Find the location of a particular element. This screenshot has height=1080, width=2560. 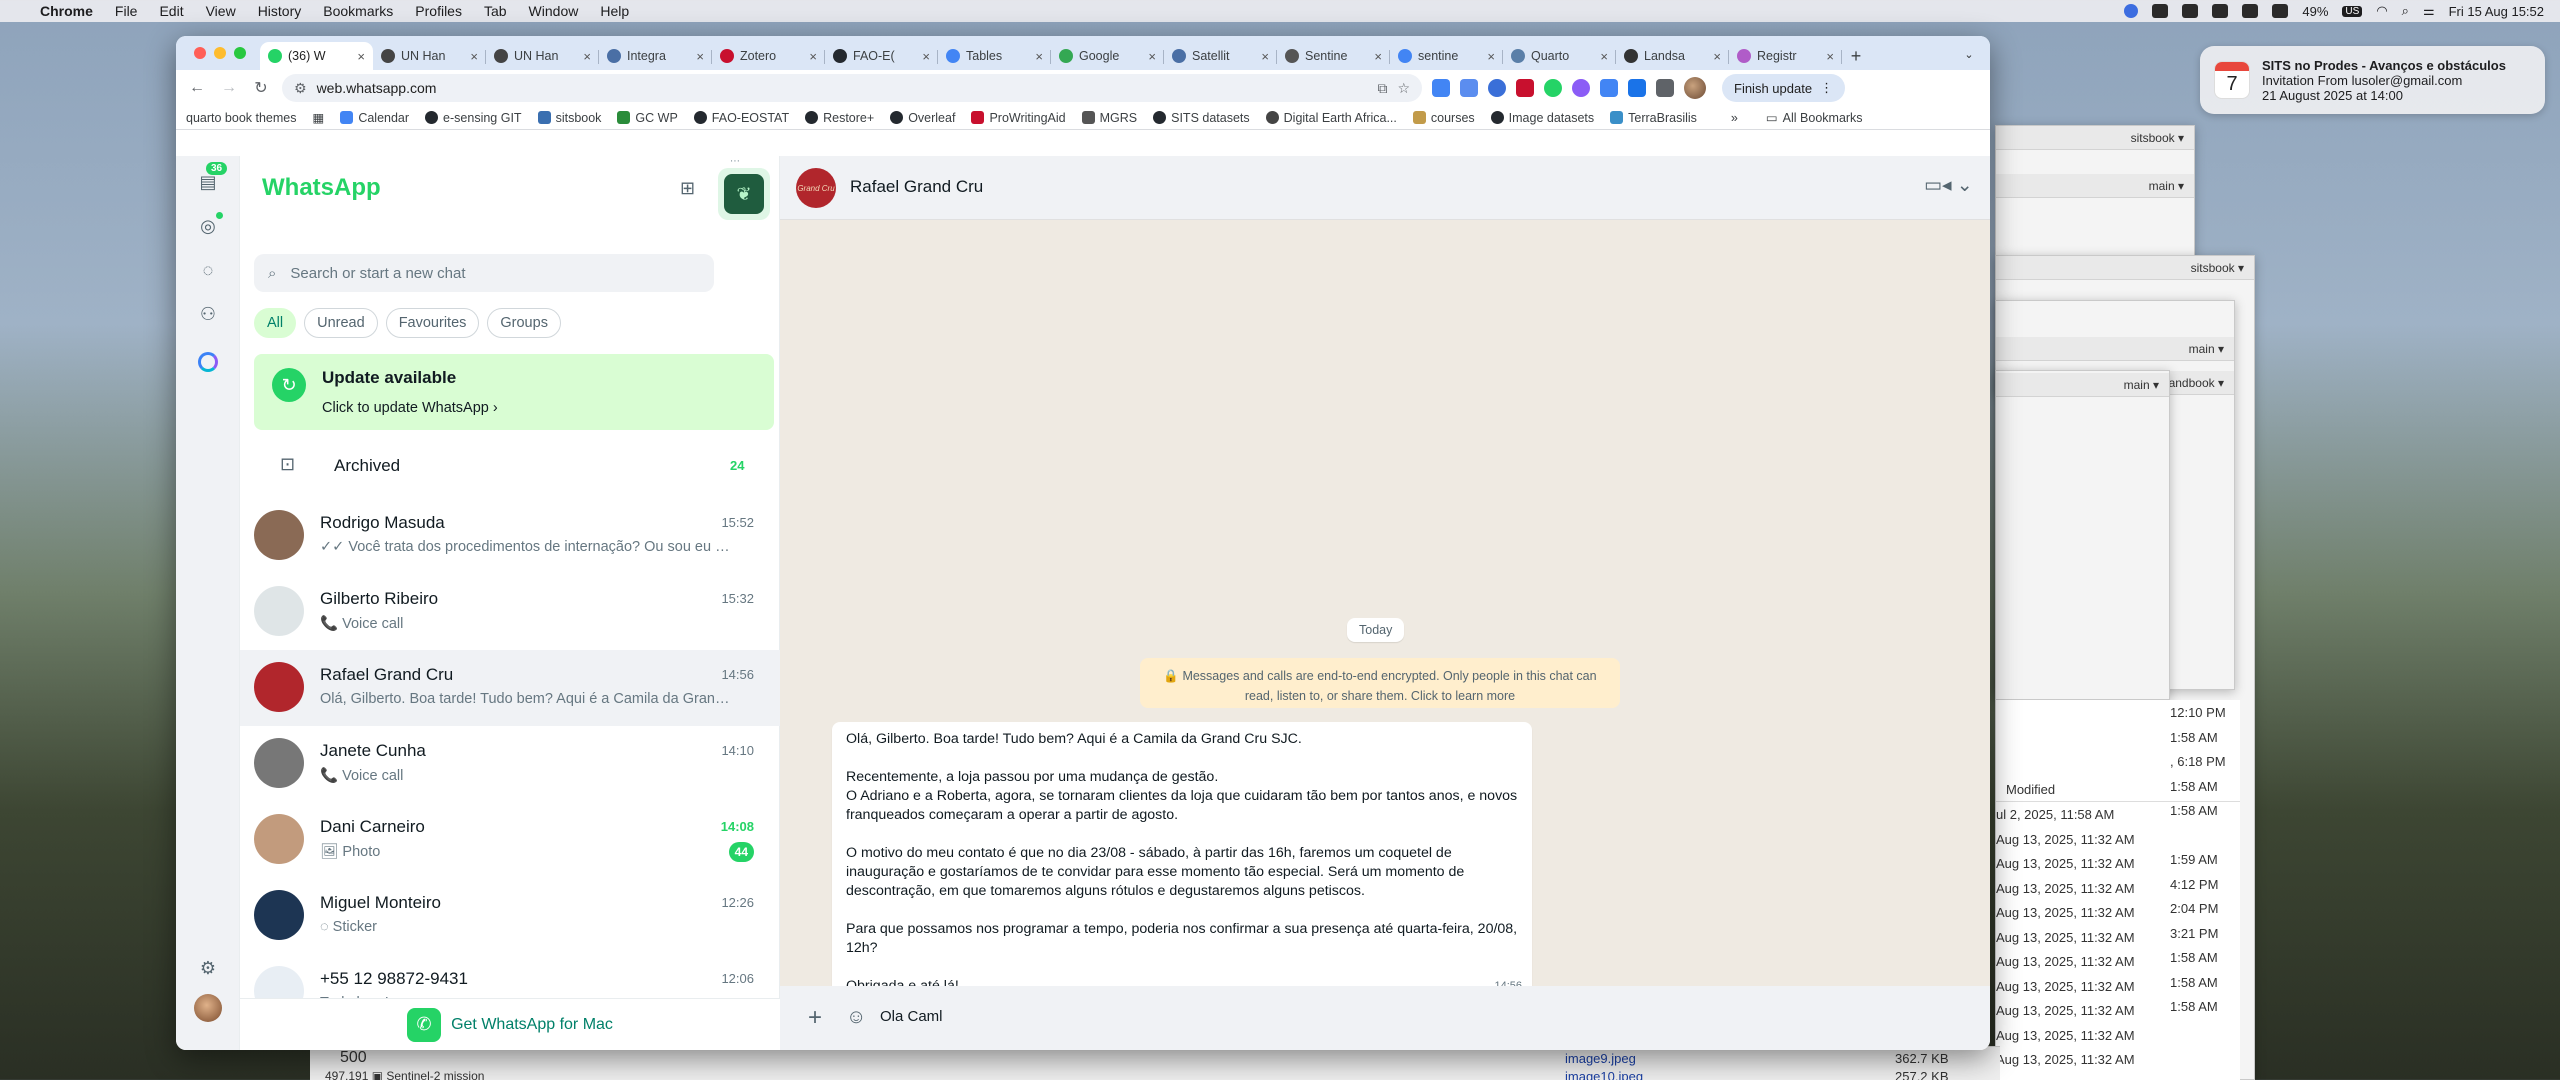

spotlight-icon: ⌕ is located at coordinates (2405, 11).